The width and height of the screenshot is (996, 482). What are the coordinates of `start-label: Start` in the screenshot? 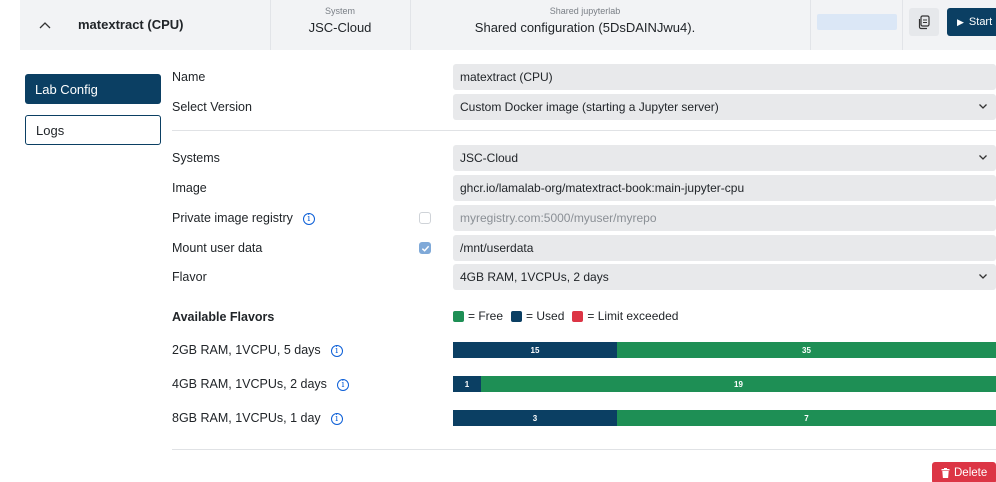 It's located at (980, 22).